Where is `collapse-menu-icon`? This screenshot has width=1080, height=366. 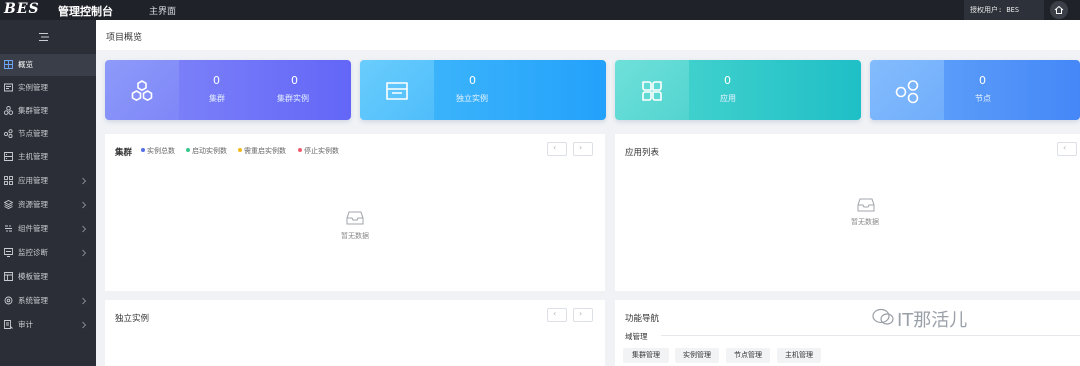
collapse-menu-icon is located at coordinates (44, 37).